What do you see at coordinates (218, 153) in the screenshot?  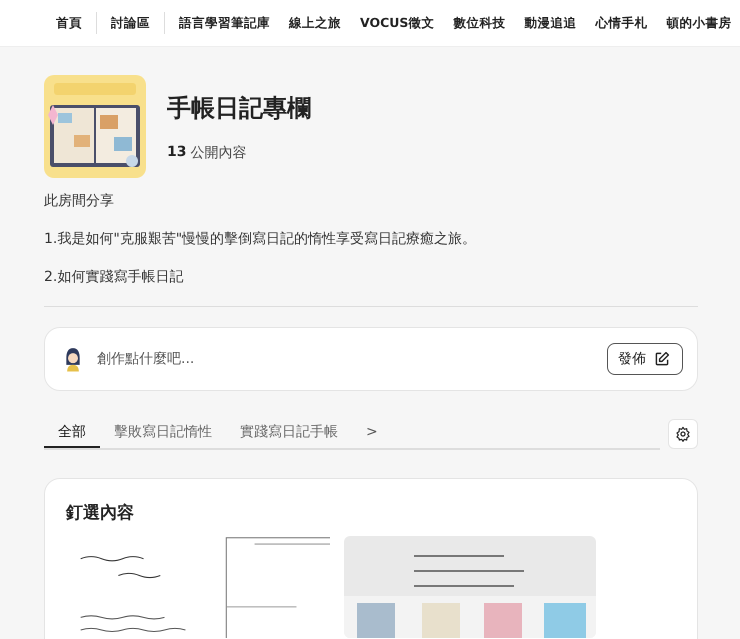 I see `content-count-label: 公開內容` at bounding box center [218, 153].